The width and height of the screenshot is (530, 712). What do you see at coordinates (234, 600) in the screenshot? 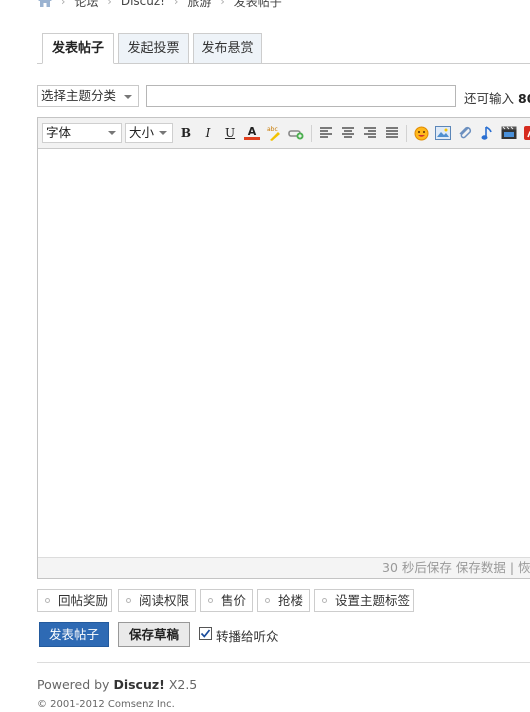
I see `option-label: 售价` at bounding box center [234, 600].